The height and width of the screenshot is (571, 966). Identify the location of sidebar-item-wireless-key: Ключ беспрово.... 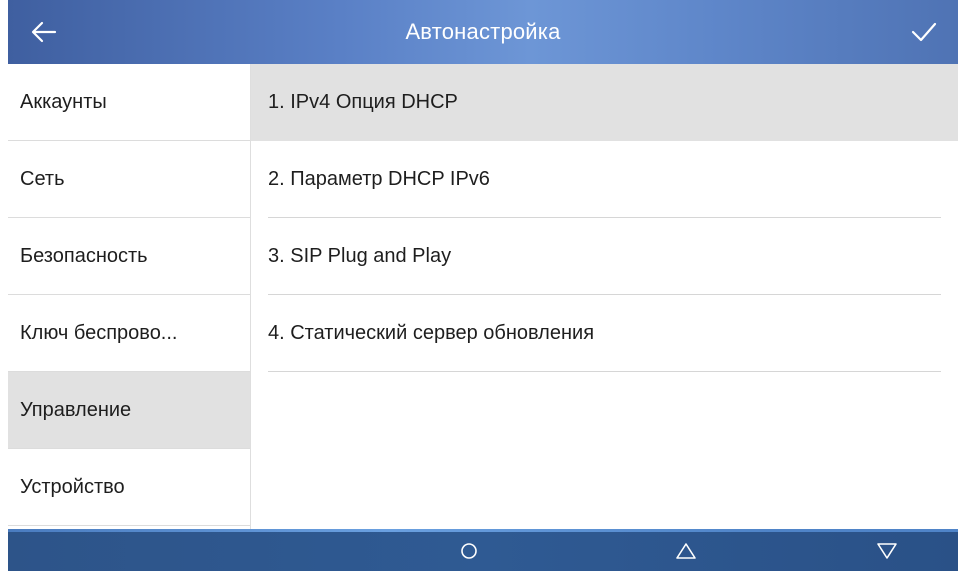
(129, 333).